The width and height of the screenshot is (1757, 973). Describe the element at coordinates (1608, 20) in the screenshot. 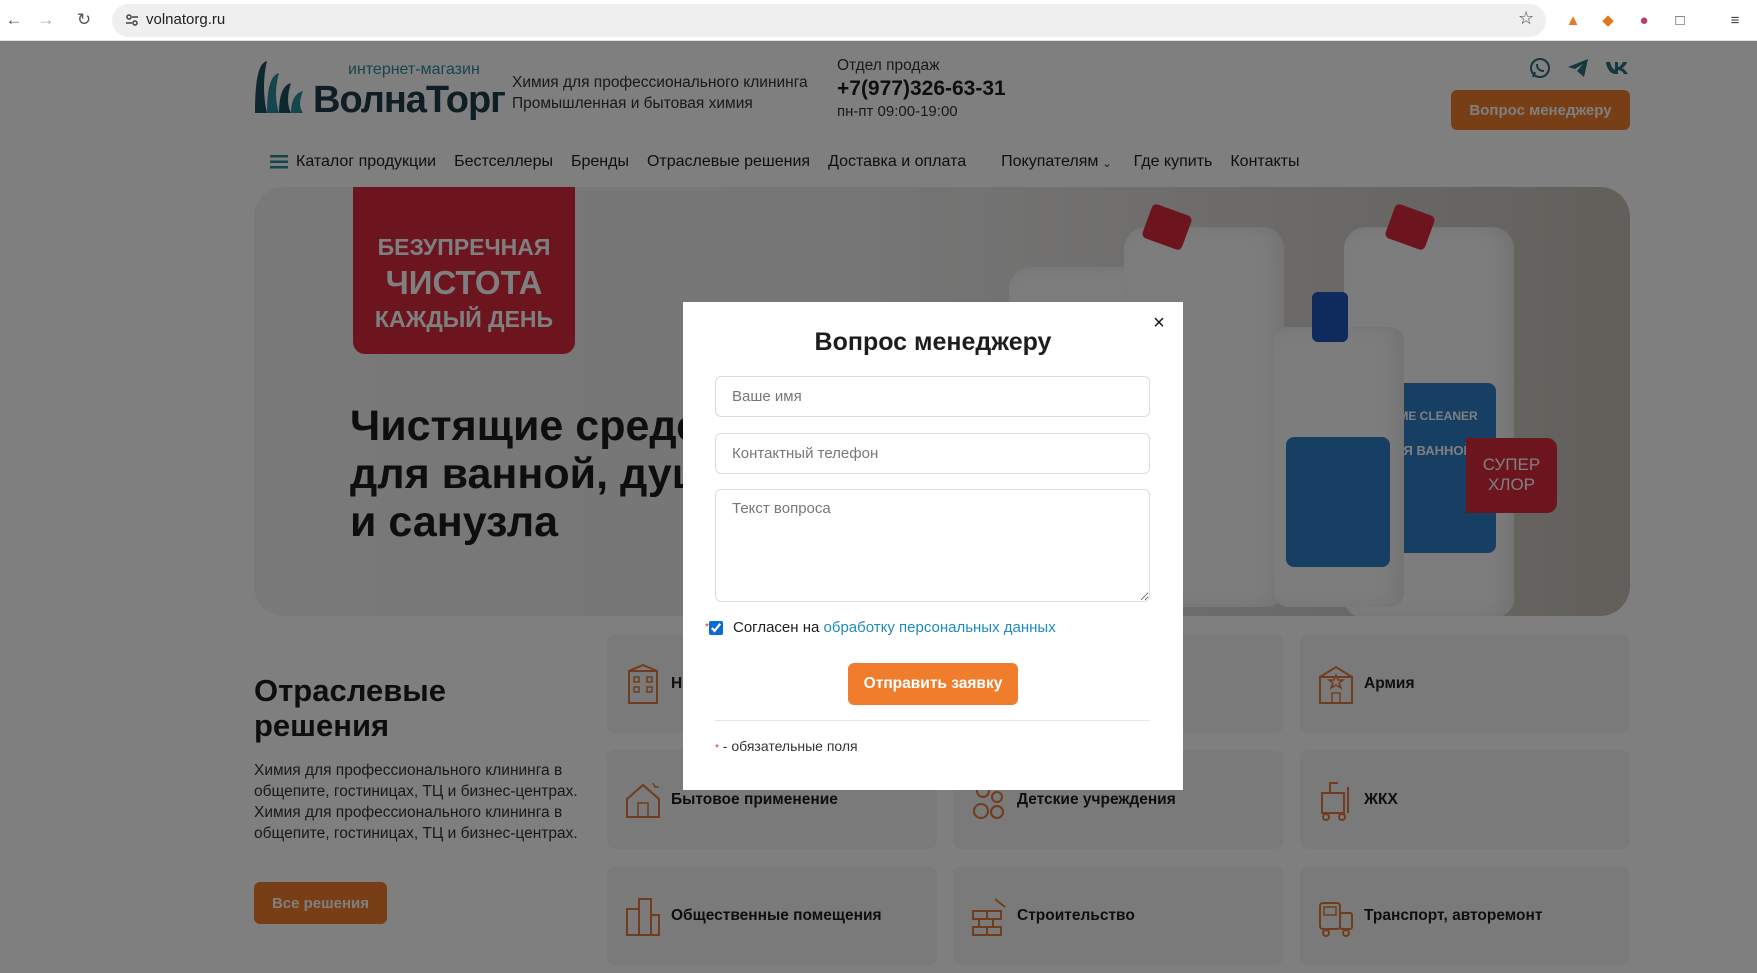

I see `metamask-icon: ◆` at that location.